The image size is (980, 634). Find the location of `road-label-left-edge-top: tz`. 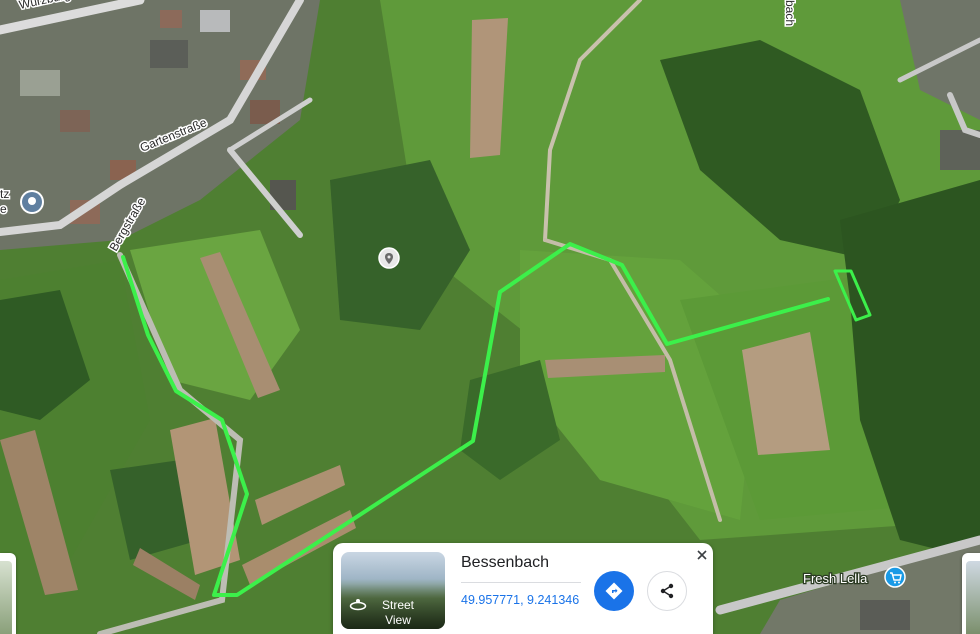

road-label-left-edge-top: tz is located at coordinates (4, 194).